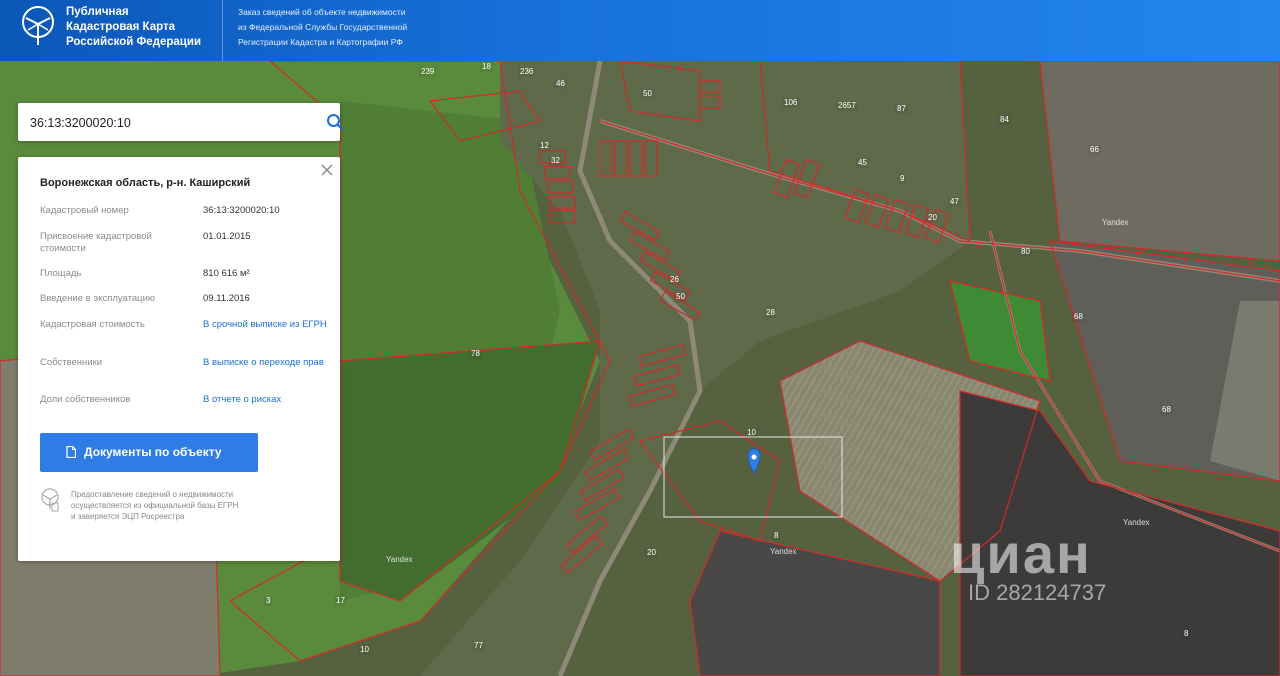 This screenshot has height=676, width=1280. I want to click on risk-report-link: В отчете о рисках, so click(265, 400).